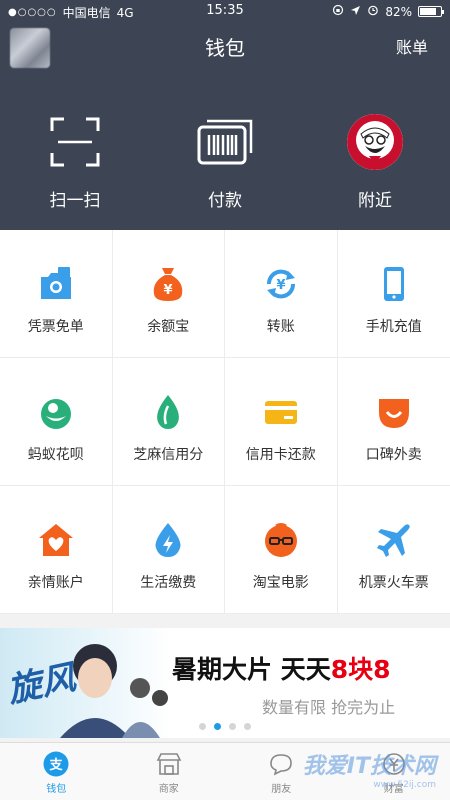  Describe the element at coordinates (431, 11) in the screenshot. I see `battery-icon` at that location.